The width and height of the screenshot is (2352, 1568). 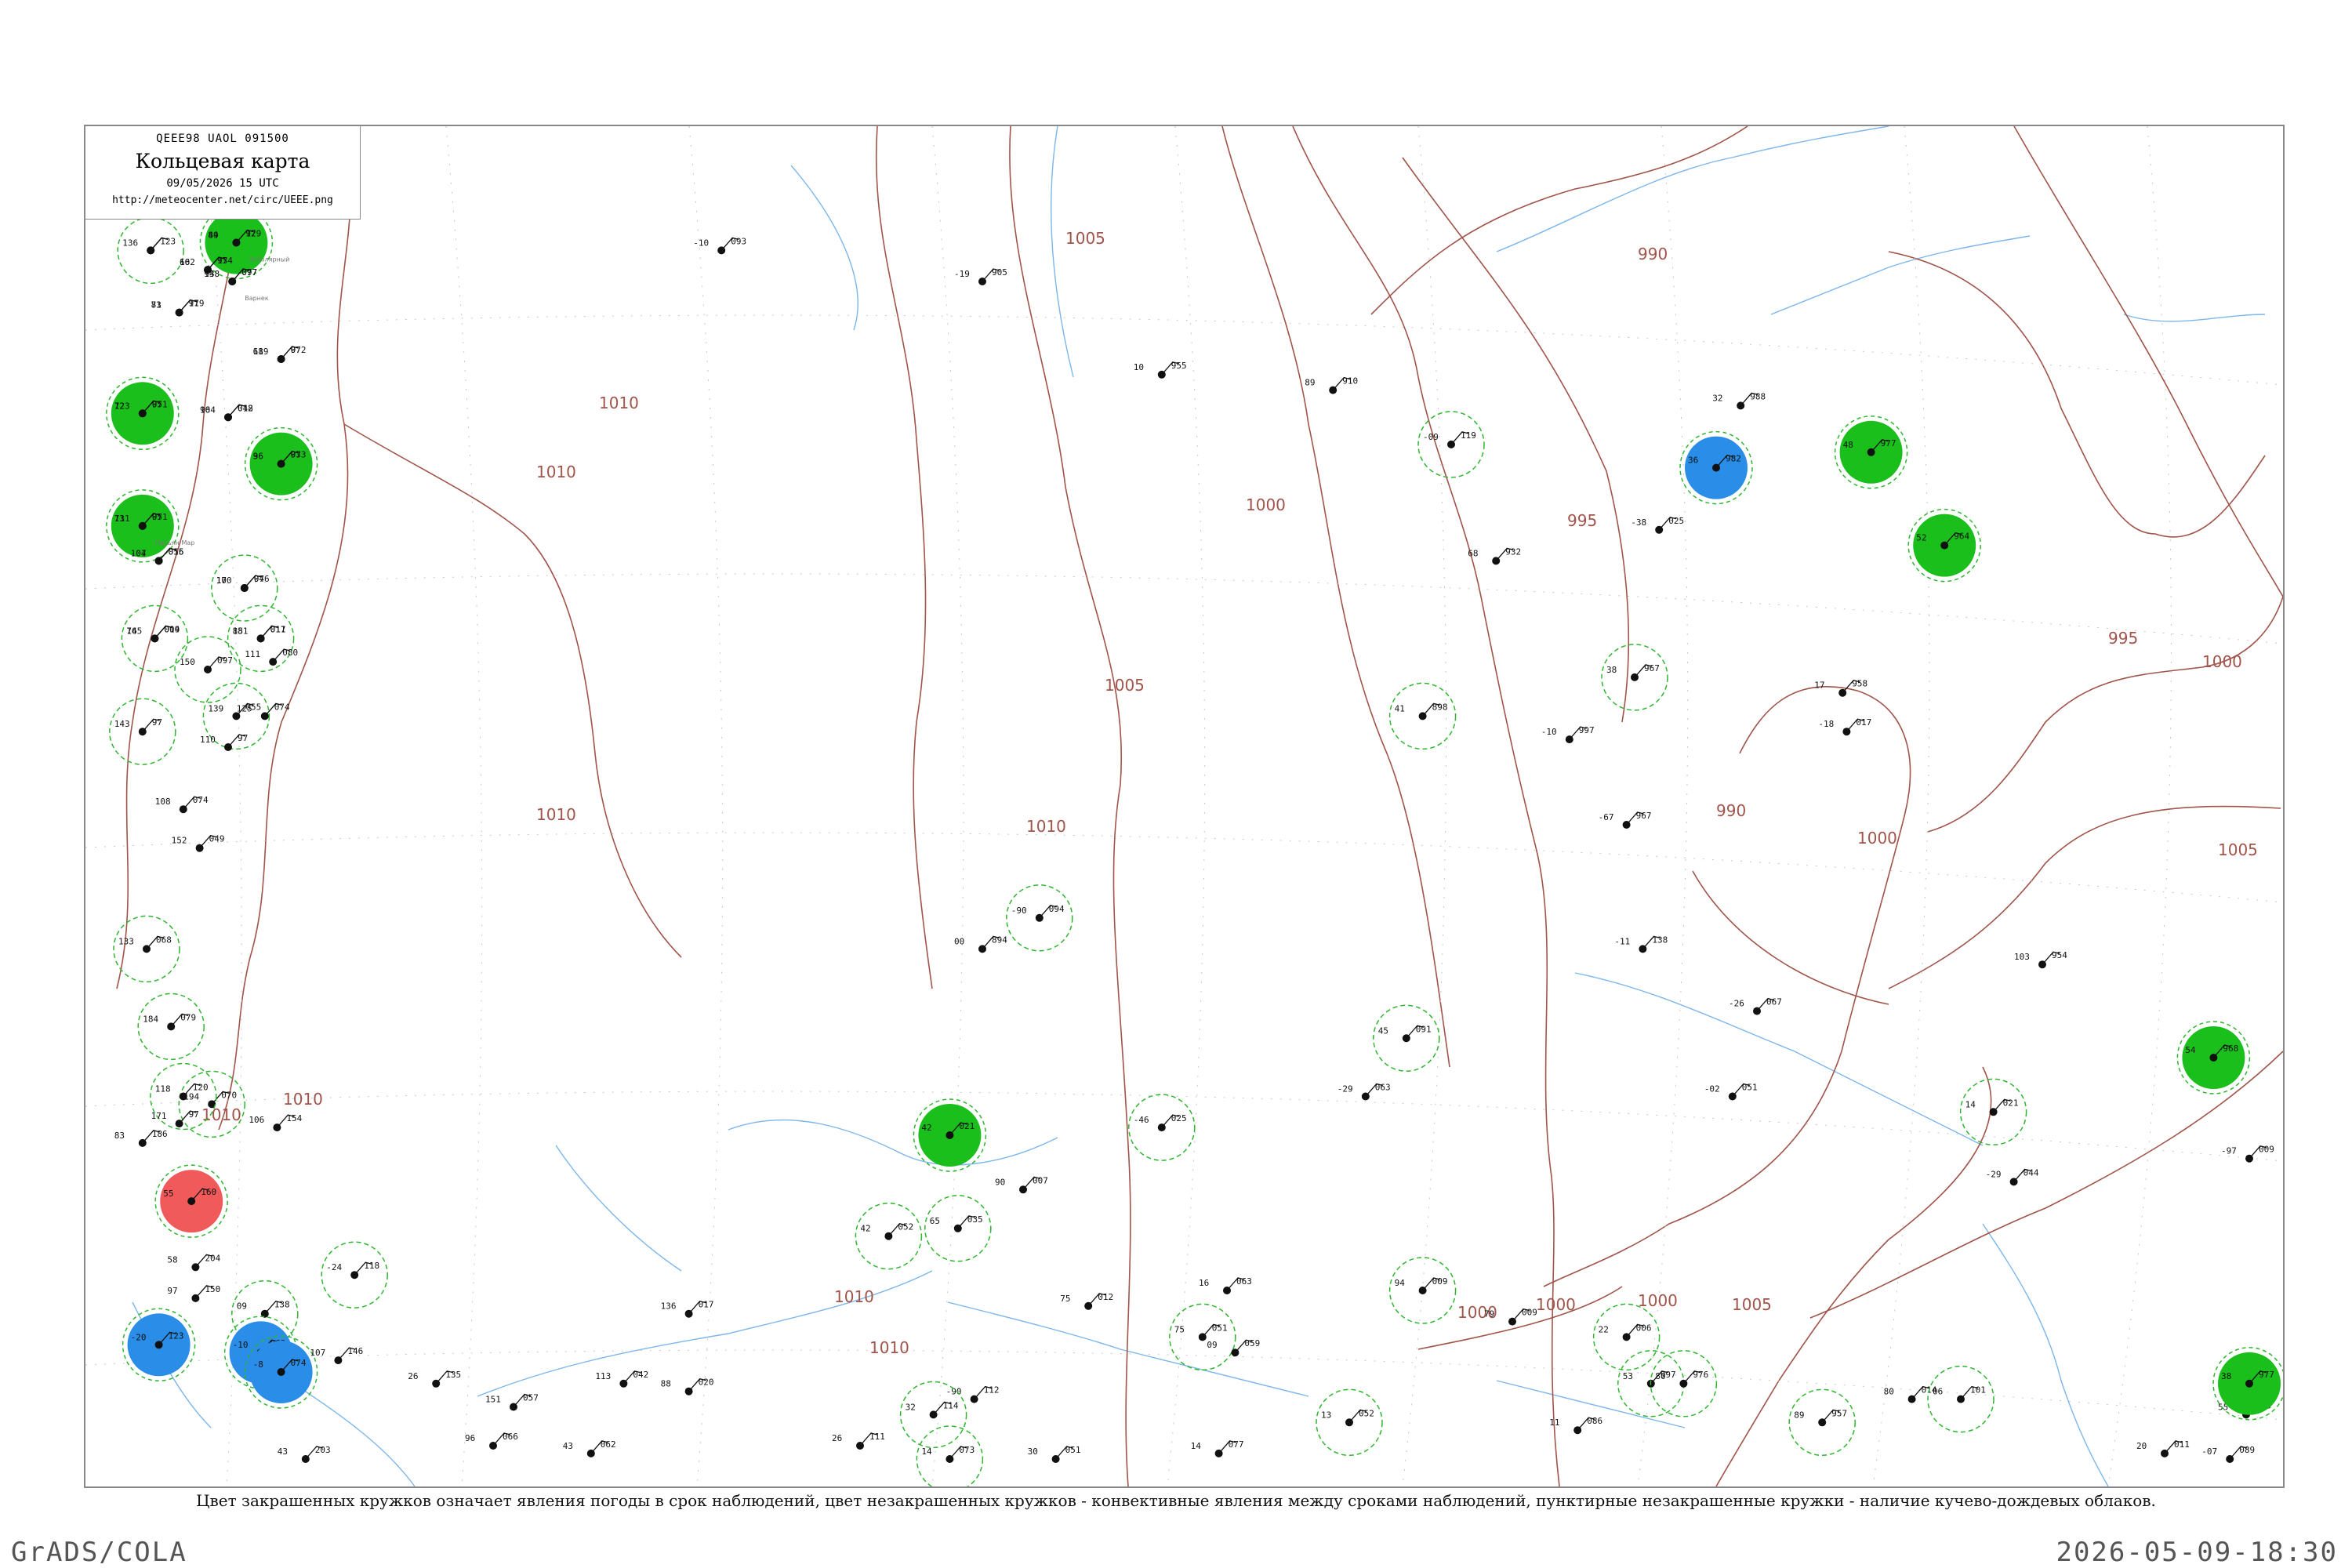 What do you see at coordinates (172, 1259) in the screenshot?
I see `station-temperature: 58` at bounding box center [172, 1259].